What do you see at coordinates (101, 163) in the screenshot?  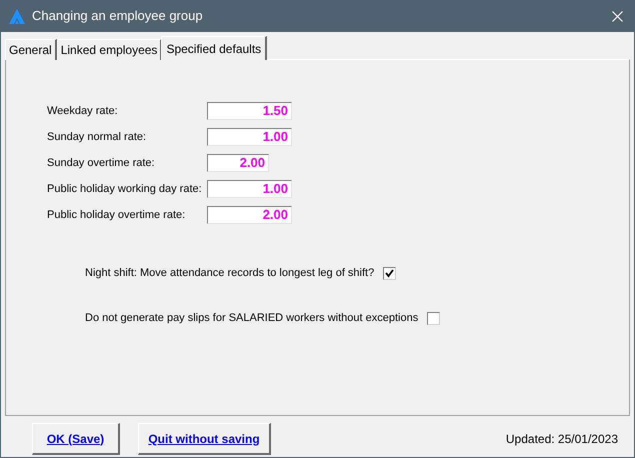 I see `field-label: Sunday overtime rate:` at bounding box center [101, 163].